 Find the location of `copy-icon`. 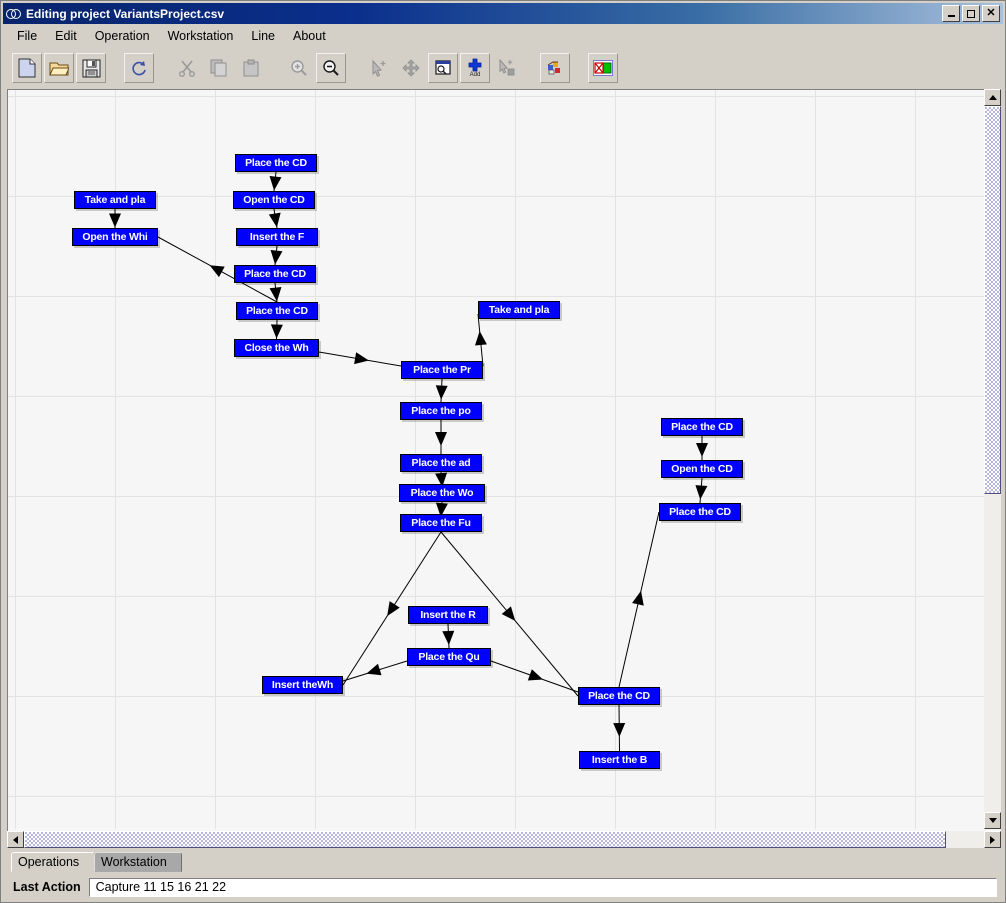

copy-icon is located at coordinates (219, 68).